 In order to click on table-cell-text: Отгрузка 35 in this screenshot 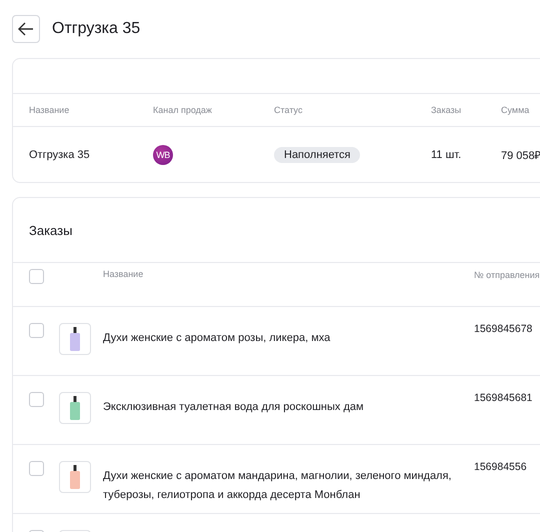, I will do `click(60, 154)`.